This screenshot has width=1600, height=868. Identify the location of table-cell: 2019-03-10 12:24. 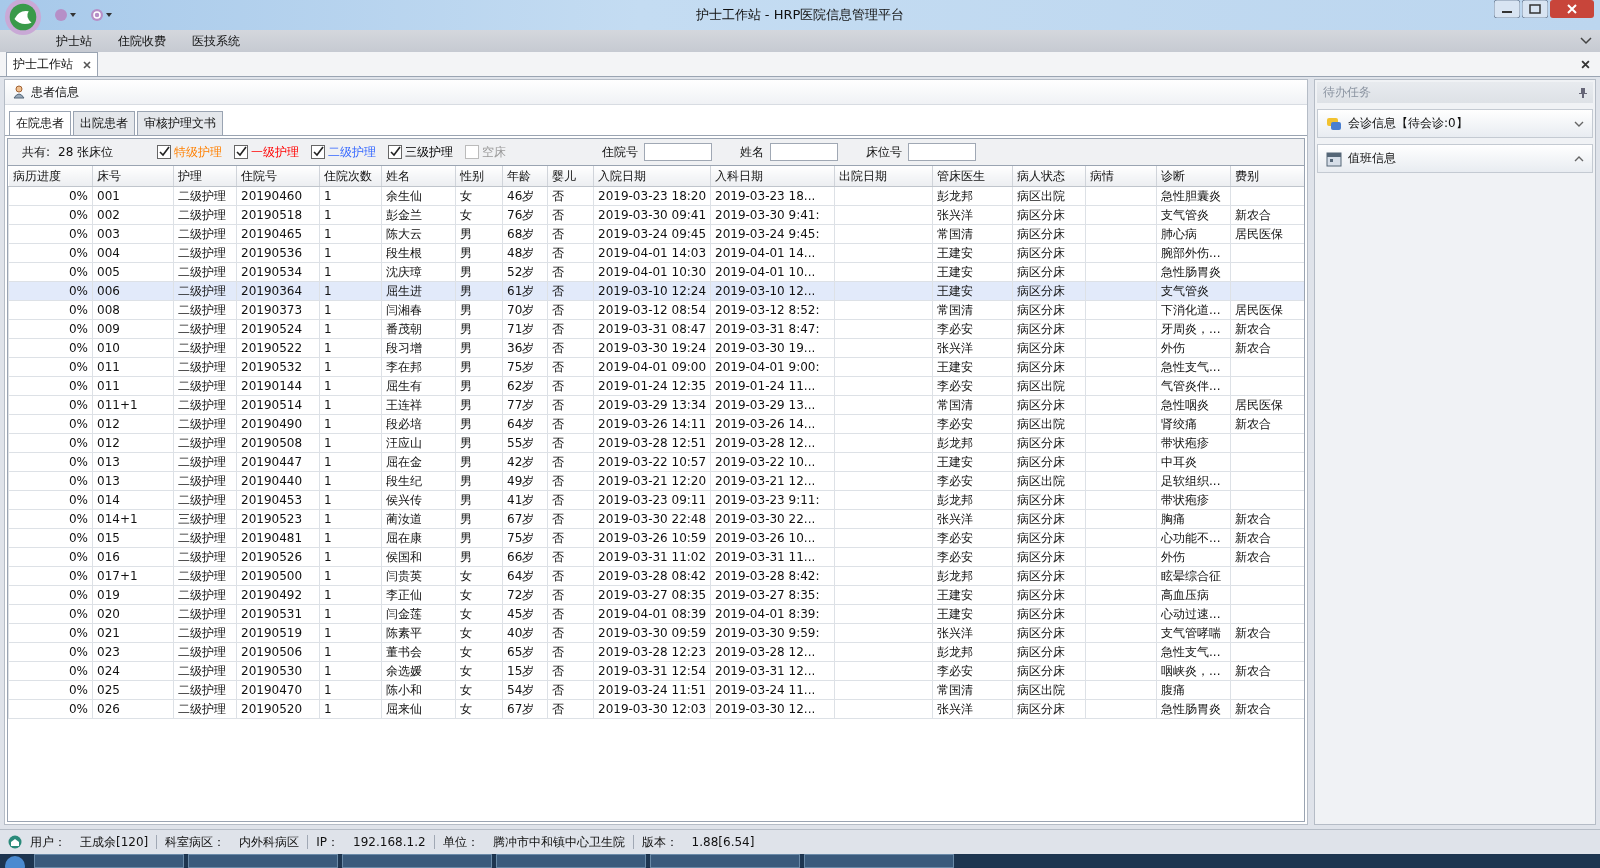
(652, 291).